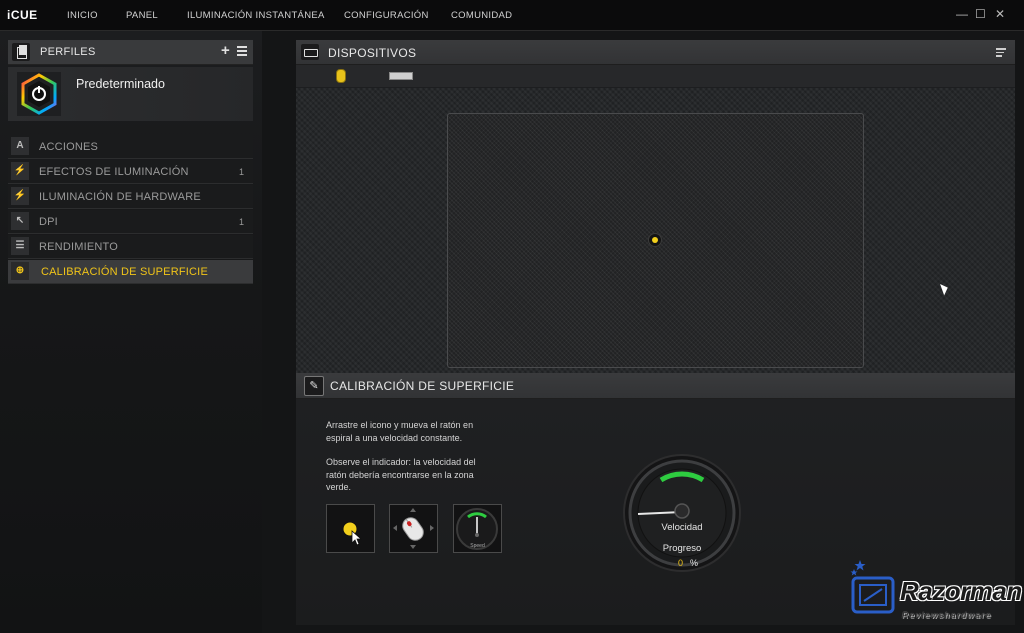 The image size is (1024, 633). Describe the element at coordinates (947, 615) in the screenshot. I see `watermark-tagline: Reviewshardware` at that location.